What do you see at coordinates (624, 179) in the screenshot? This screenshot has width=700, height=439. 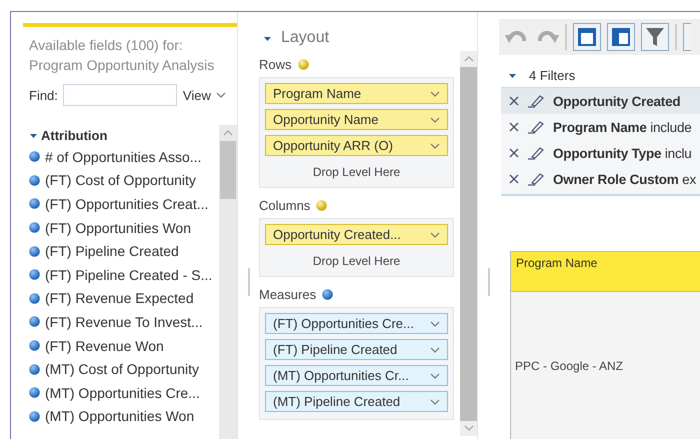 I see `filter-text: Owner Role Custom ex` at bounding box center [624, 179].